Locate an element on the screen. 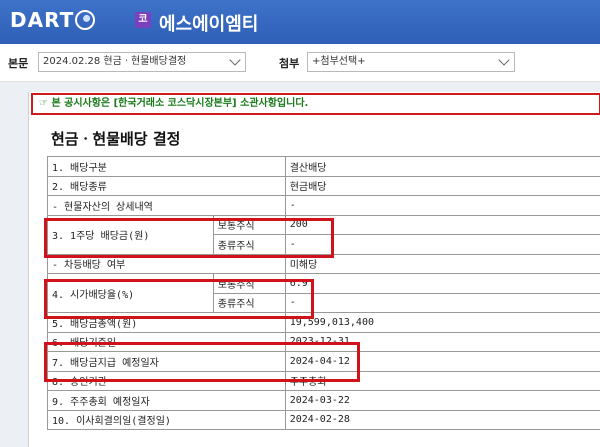 The image size is (600, 447). row-label: - 차등배당 여부 is located at coordinates (166, 263).